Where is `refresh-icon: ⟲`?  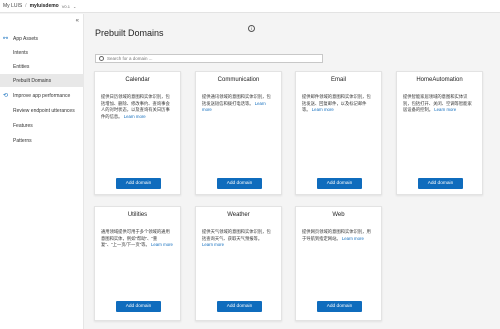 refresh-icon: ⟲ is located at coordinates (6, 96).